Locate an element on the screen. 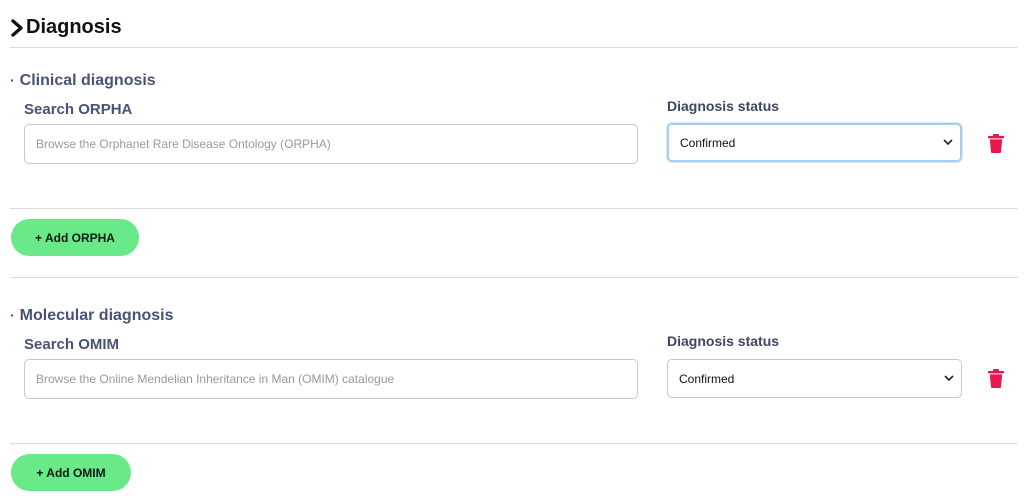  page-title: Diagnosis is located at coordinates (74, 27).